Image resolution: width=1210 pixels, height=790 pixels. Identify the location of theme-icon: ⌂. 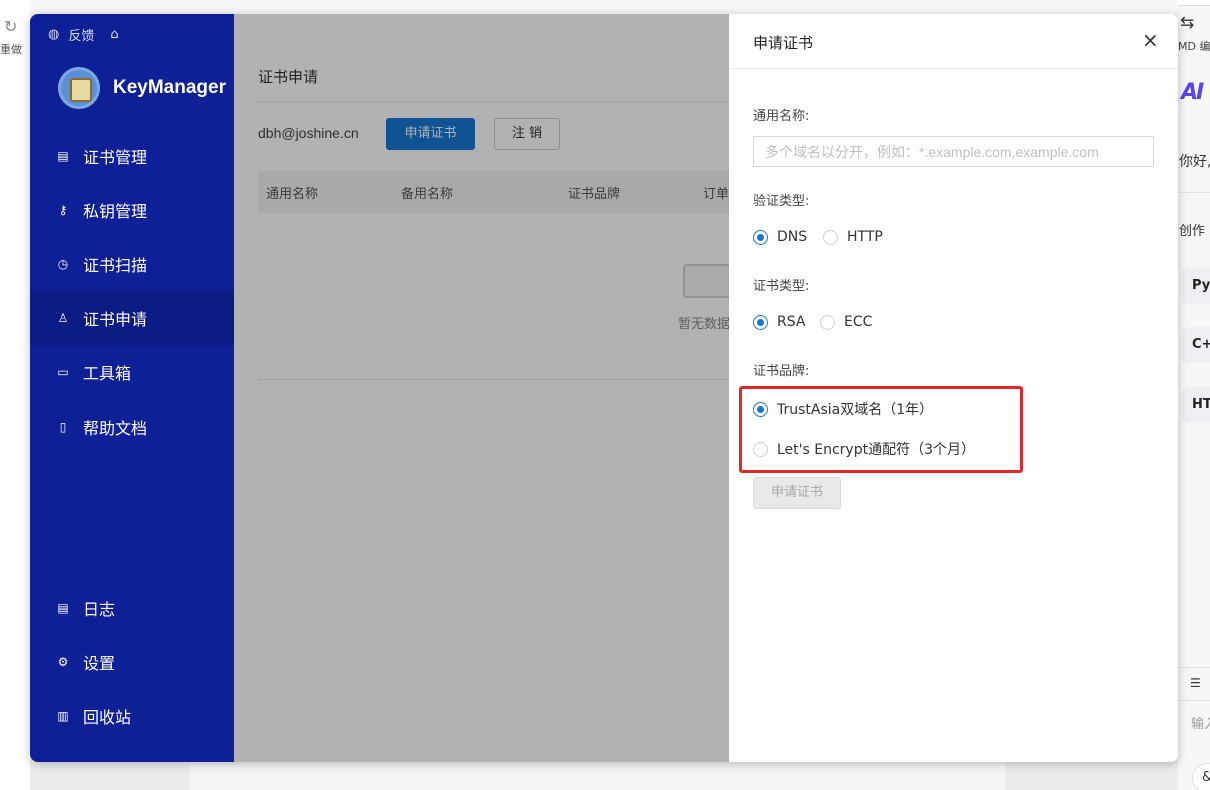
(114, 34).